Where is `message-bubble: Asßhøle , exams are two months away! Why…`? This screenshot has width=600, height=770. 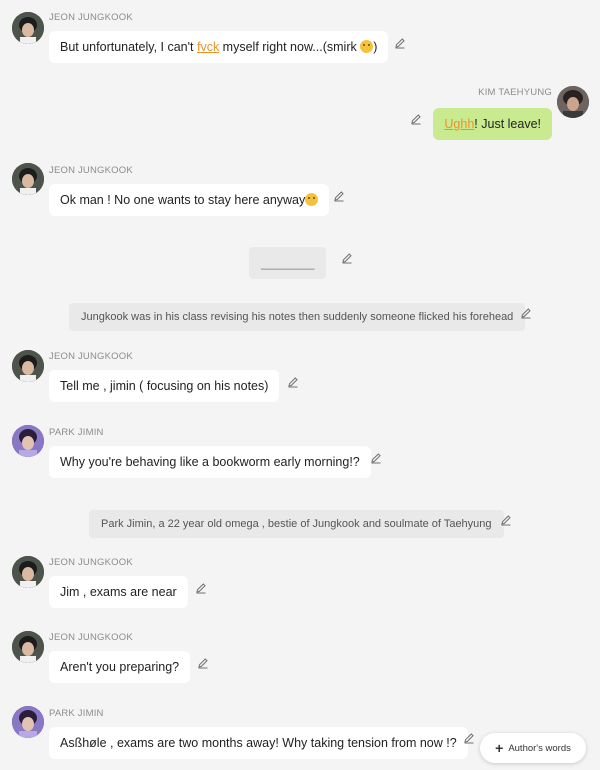 message-bubble: Asßhøle , exams are two months away! Why… is located at coordinates (258, 743).